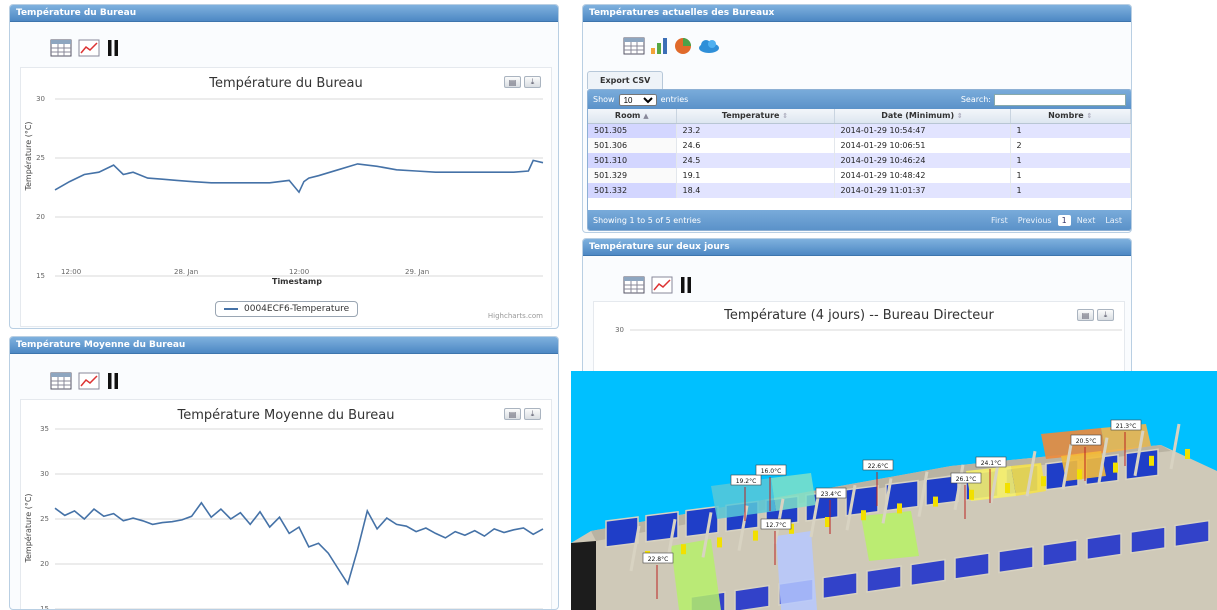  Describe the element at coordinates (659, 48) in the screenshot. I see `bar-chart-icon` at that location.